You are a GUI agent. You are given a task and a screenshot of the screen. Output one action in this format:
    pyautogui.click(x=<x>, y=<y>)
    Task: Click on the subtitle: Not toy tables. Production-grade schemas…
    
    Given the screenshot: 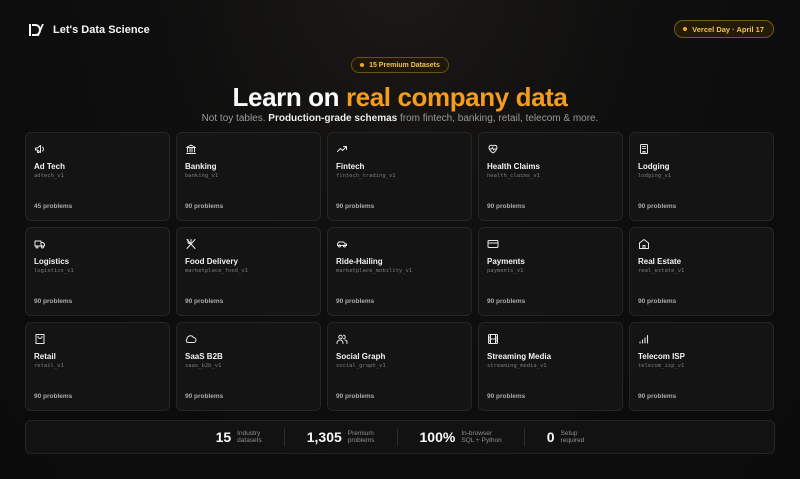 What is the action you would take?
    pyautogui.click(x=400, y=118)
    